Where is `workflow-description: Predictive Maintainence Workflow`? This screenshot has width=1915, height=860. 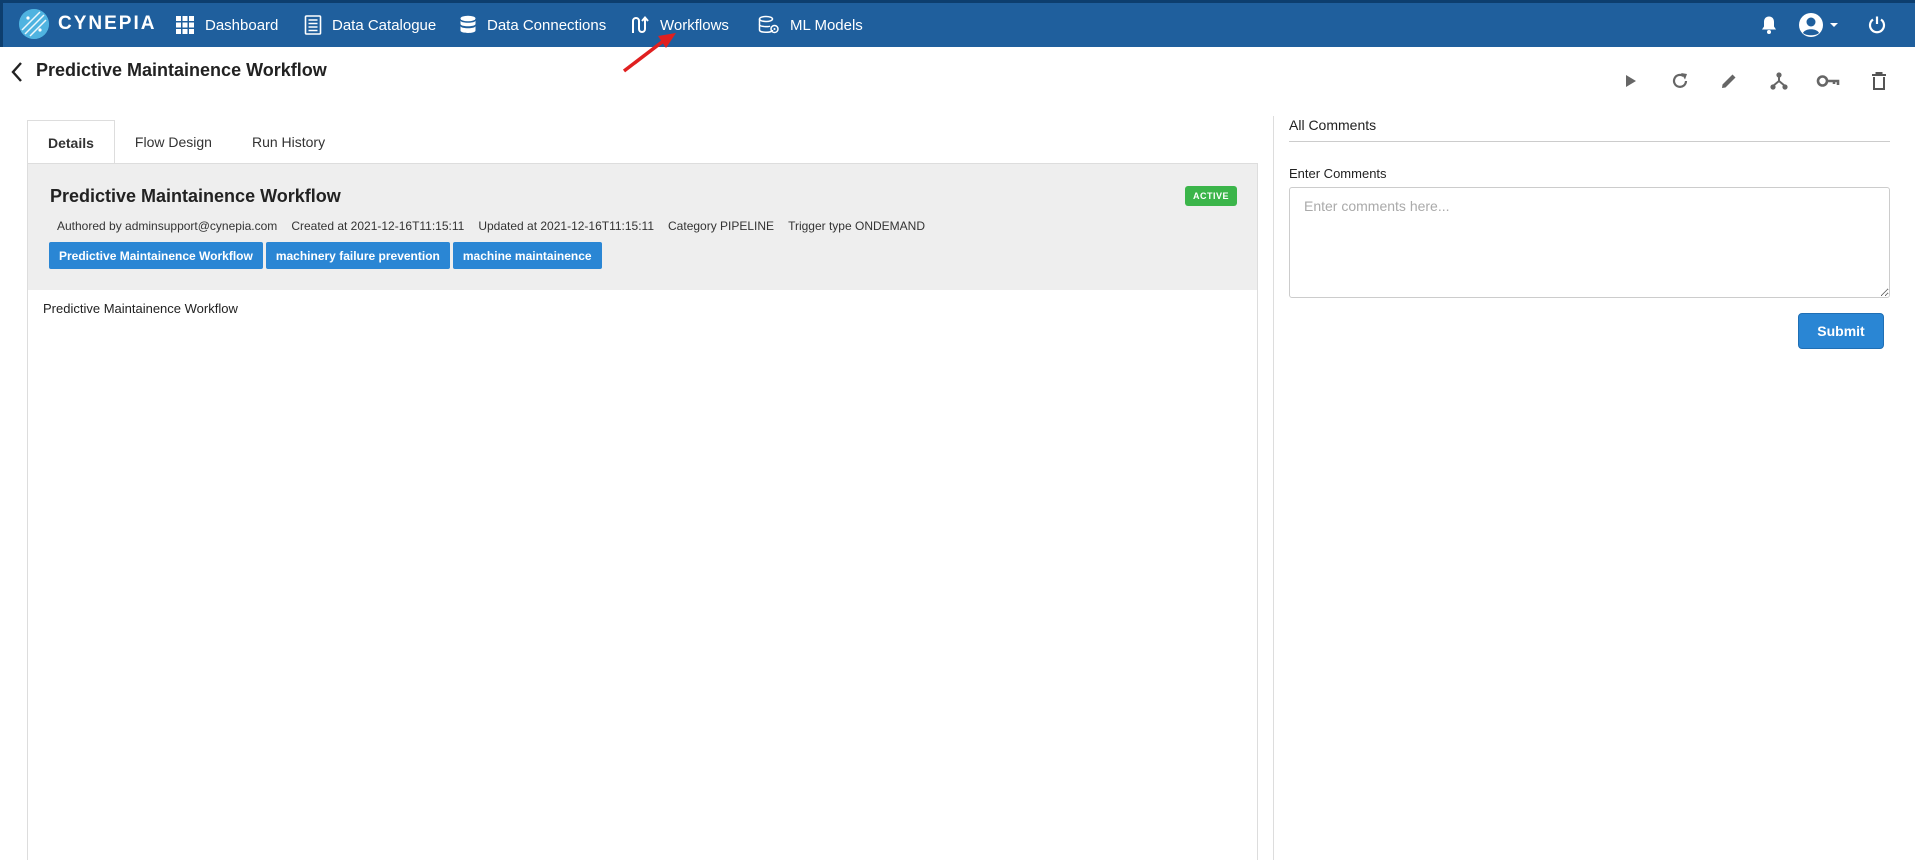 workflow-description: Predictive Maintainence Workflow is located at coordinates (140, 308).